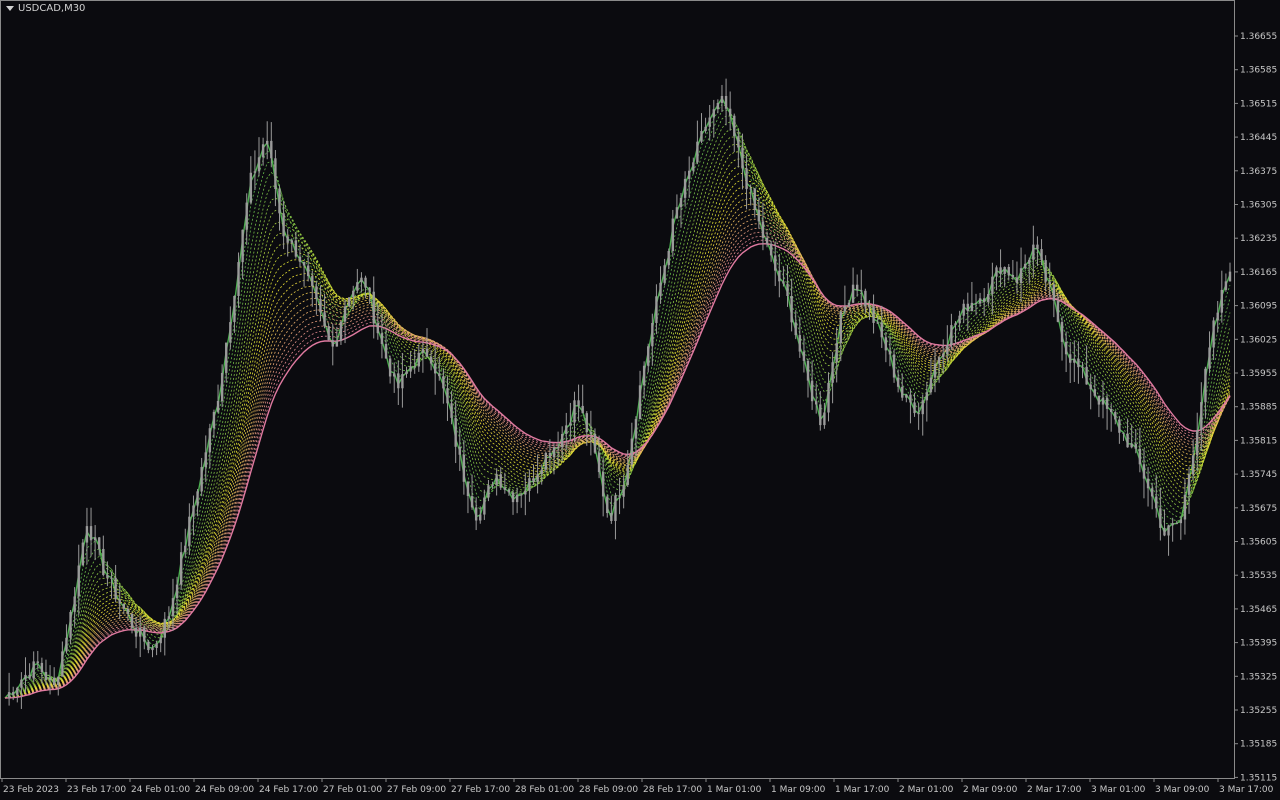 Image resolution: width=1280 pixels, height=800 pixels. I want to click on y-tick-label: 1.36375, so click(1258, 172).